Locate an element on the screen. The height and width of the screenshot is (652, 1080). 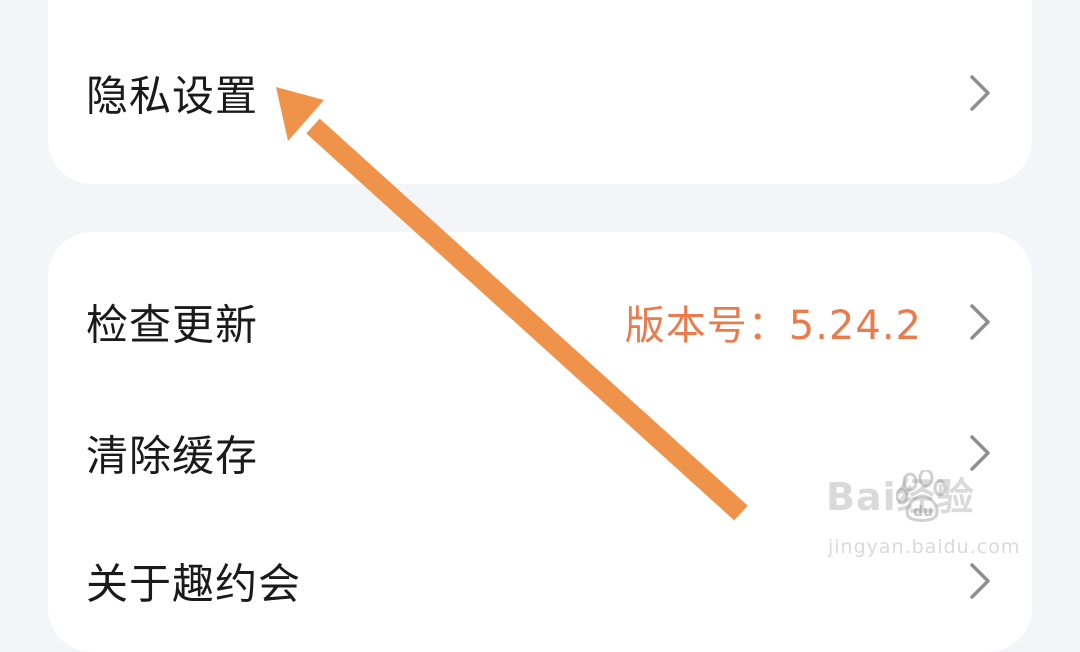
settings-item-clear-cache: 清除缓存 is located at coordinates (540, 453).